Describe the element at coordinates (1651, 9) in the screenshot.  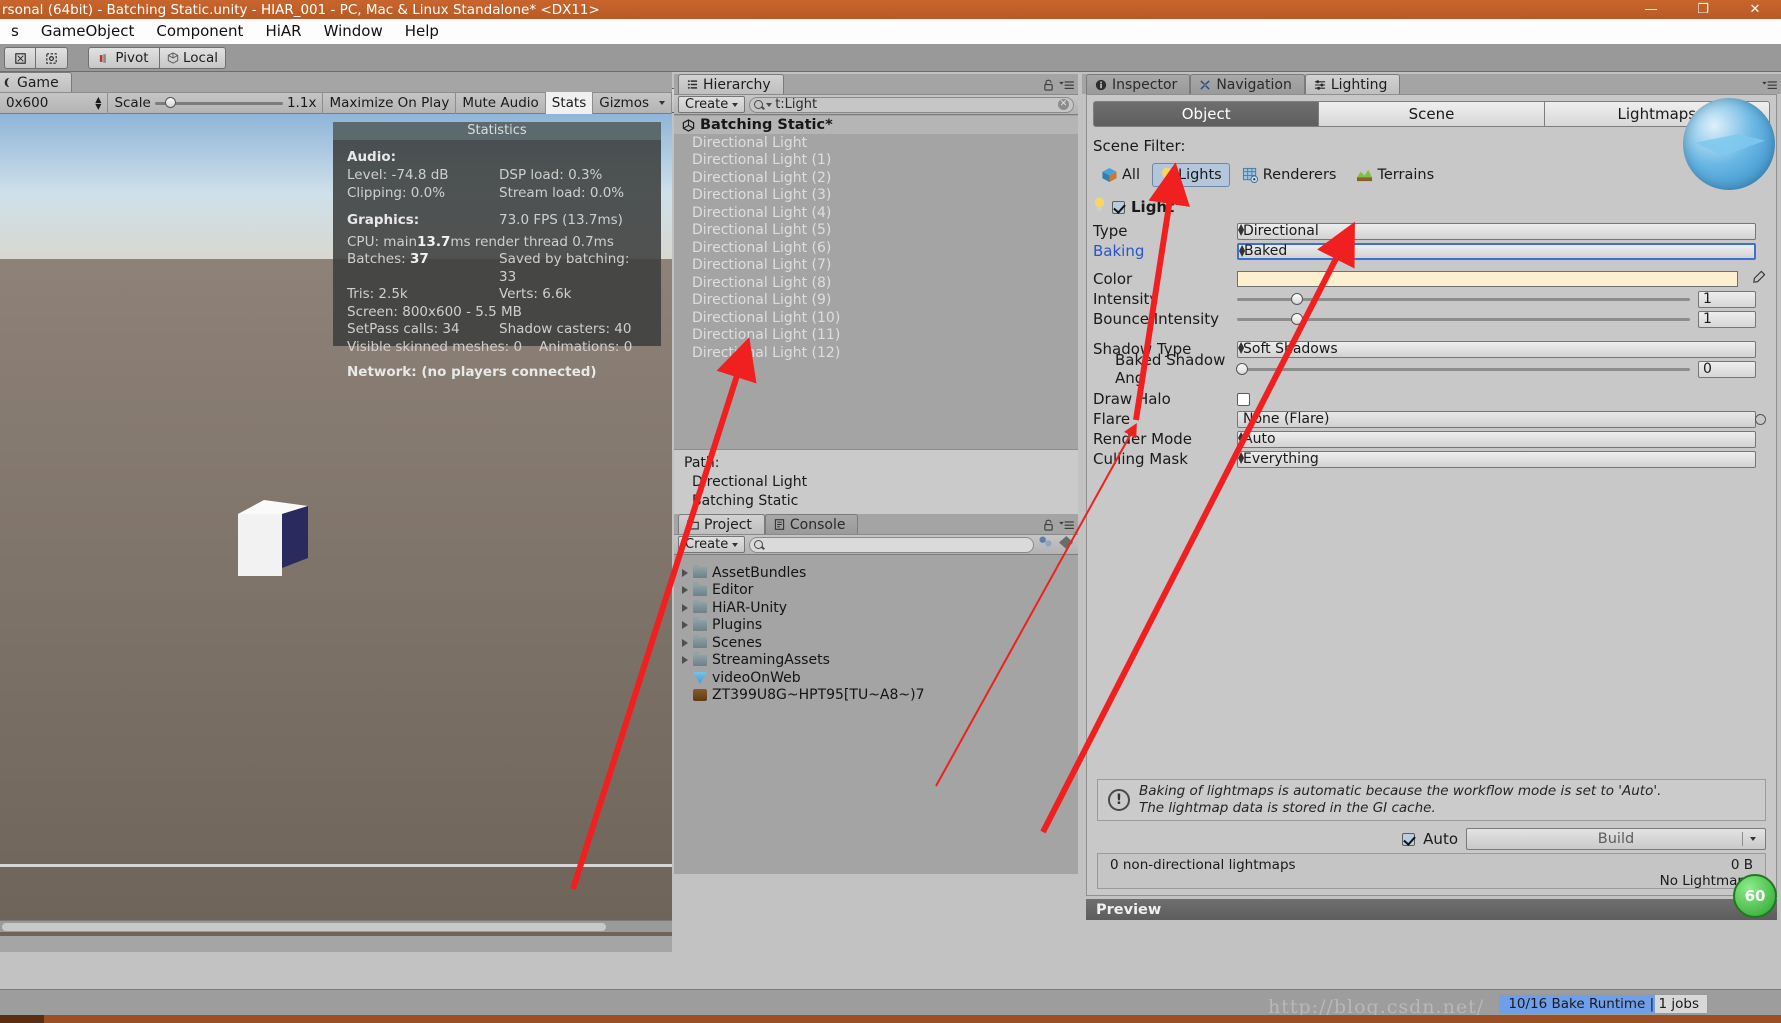
I see `minimize-button: —` at that location.